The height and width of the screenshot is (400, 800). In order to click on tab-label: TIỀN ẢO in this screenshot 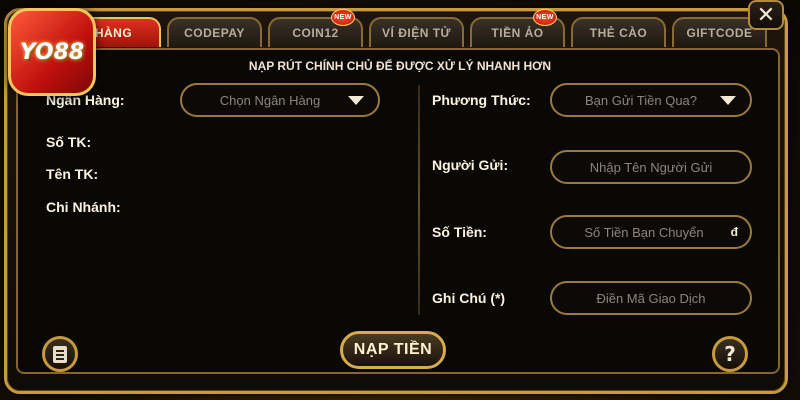, I will do `click(517, 33)`.